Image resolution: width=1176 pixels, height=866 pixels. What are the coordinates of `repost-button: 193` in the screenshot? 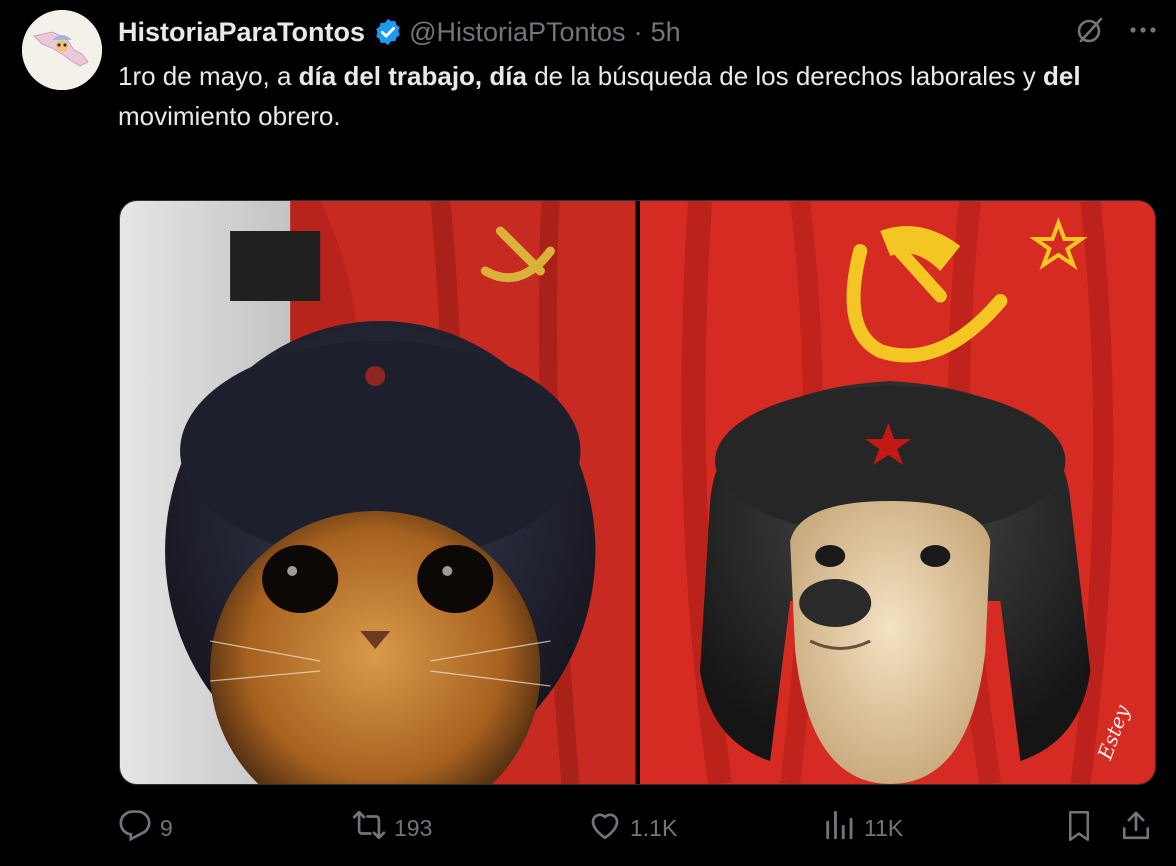 It's located at (392, 828).